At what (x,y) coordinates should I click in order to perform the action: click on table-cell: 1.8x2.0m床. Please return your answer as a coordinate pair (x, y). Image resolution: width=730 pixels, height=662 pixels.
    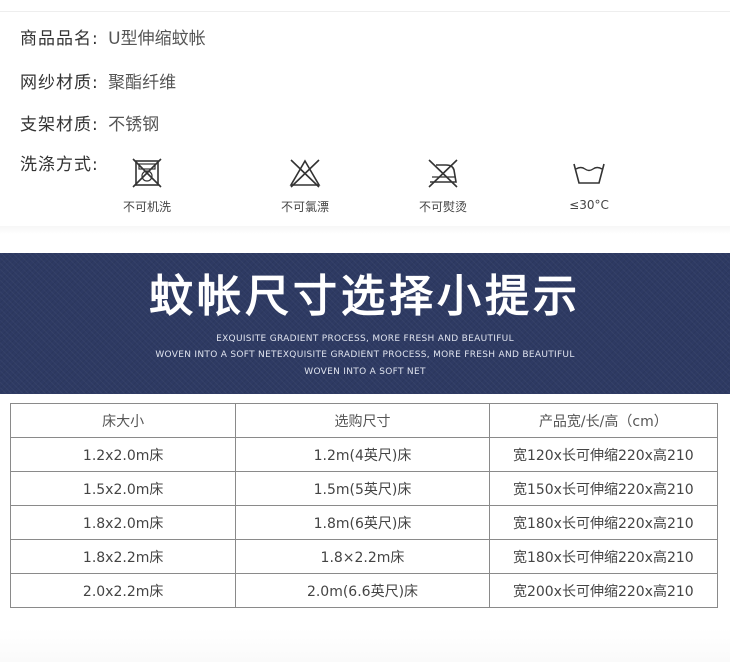
    Looking at the image, I should click on (123, 522).